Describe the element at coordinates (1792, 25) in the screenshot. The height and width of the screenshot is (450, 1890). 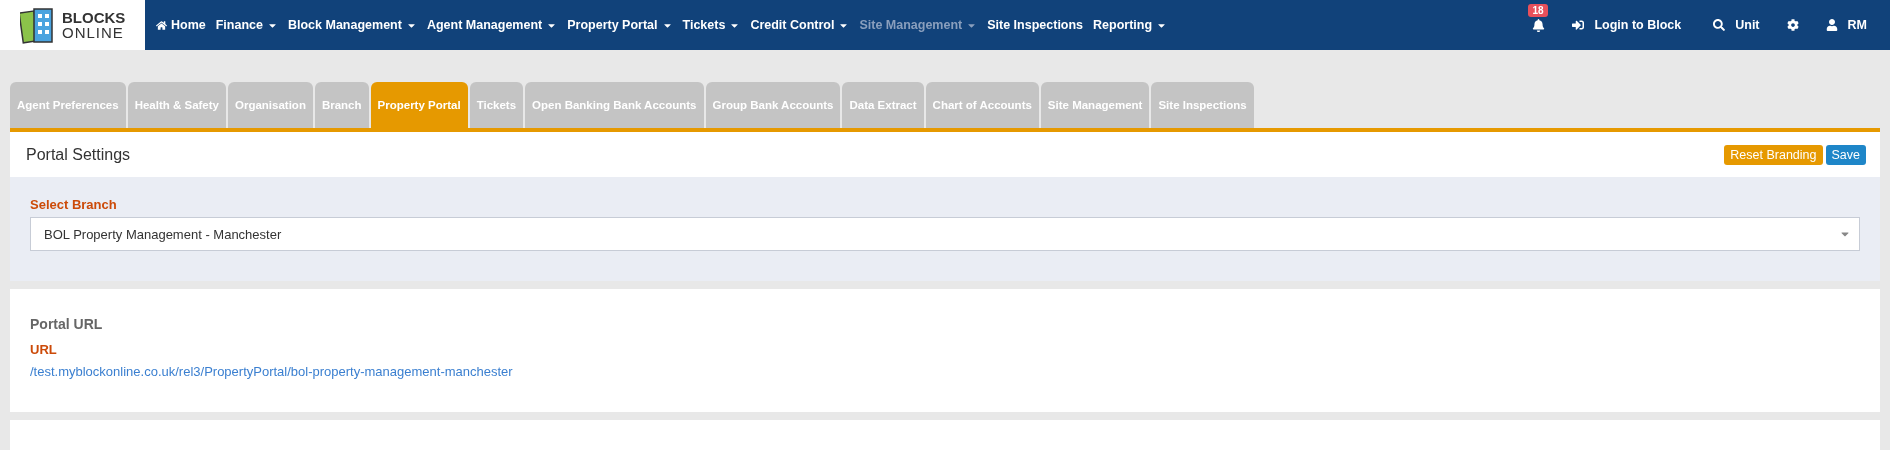
I see `settings-icon` at that location.